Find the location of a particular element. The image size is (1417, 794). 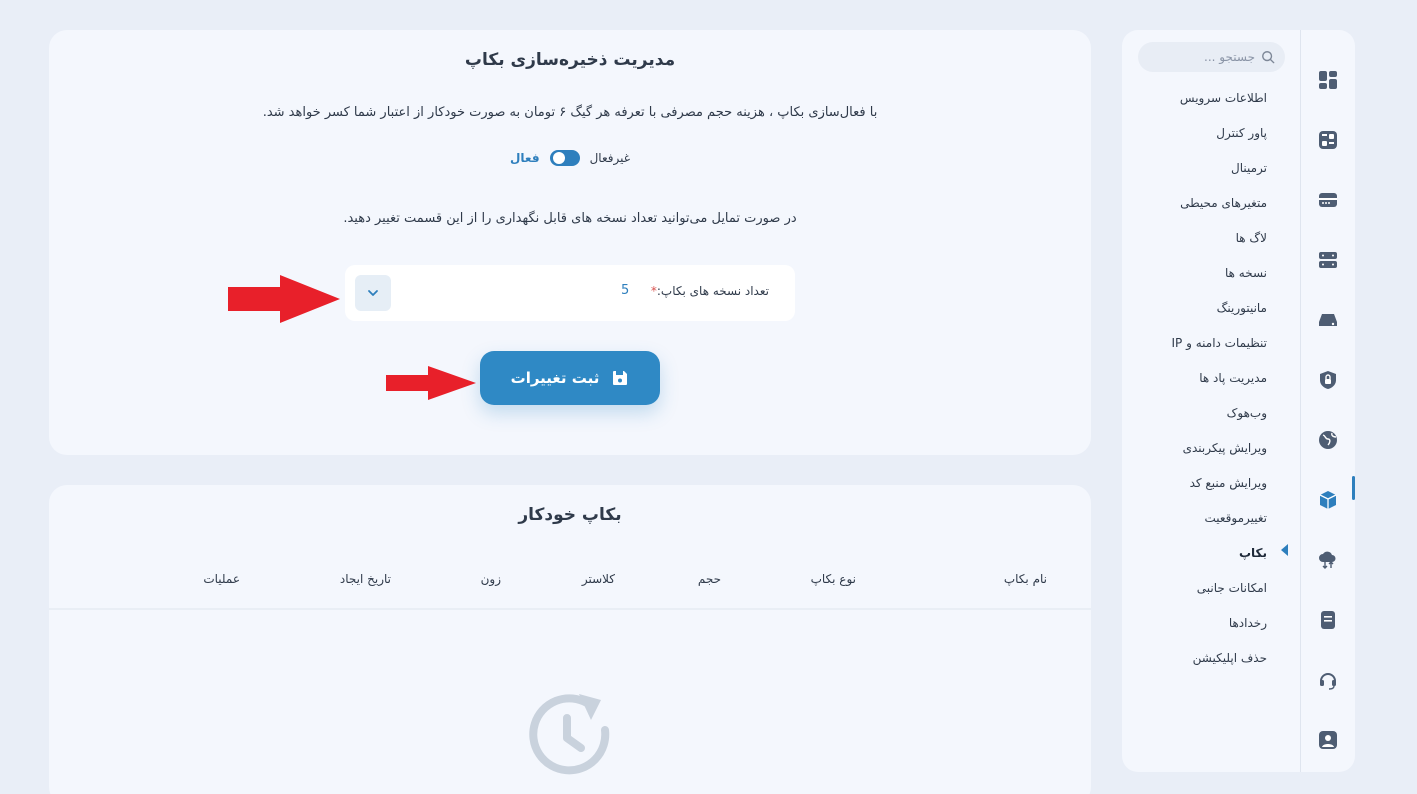

sidebar-search is located at coordinates (1211, 57).